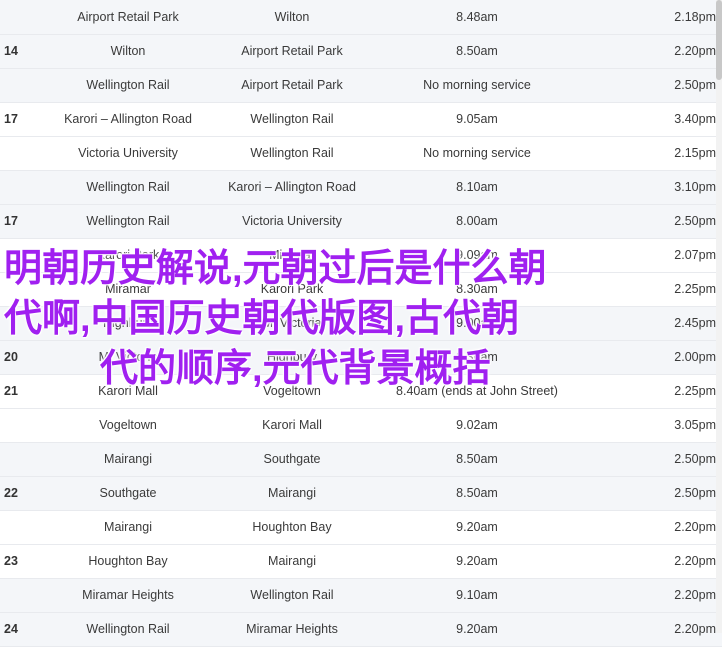  Describe the element at coordinates (646, 187) in the screenshot. I see `afternoon-time-cell: 3.10pm` at that location.